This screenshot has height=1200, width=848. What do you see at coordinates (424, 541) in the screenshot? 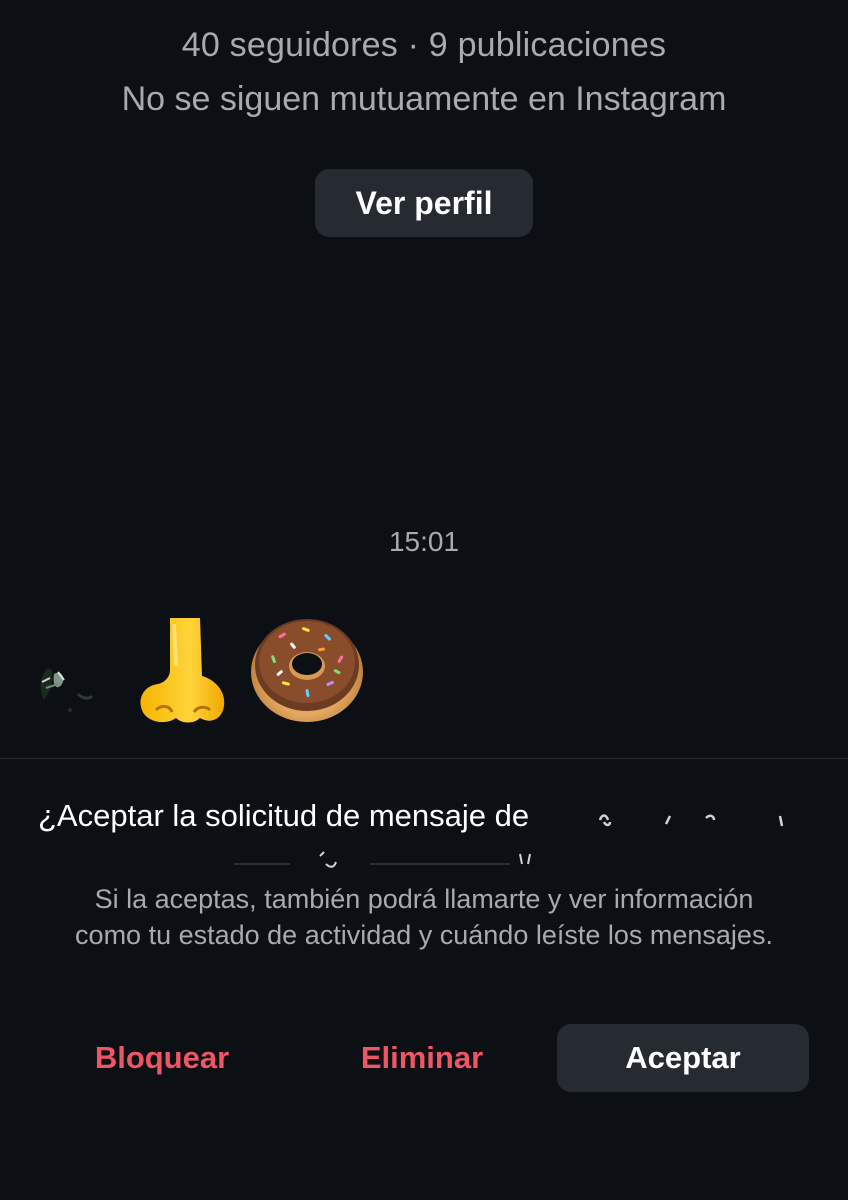
I see `message-timestamp: 15:01` at bounding box center [424, 541].